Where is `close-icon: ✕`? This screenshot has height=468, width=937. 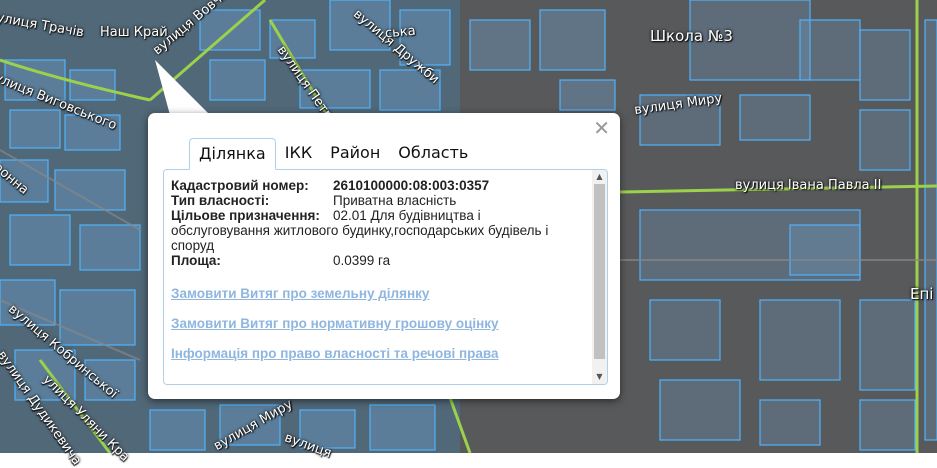
close-icon: ✕ is located at coordinates (601, 128).